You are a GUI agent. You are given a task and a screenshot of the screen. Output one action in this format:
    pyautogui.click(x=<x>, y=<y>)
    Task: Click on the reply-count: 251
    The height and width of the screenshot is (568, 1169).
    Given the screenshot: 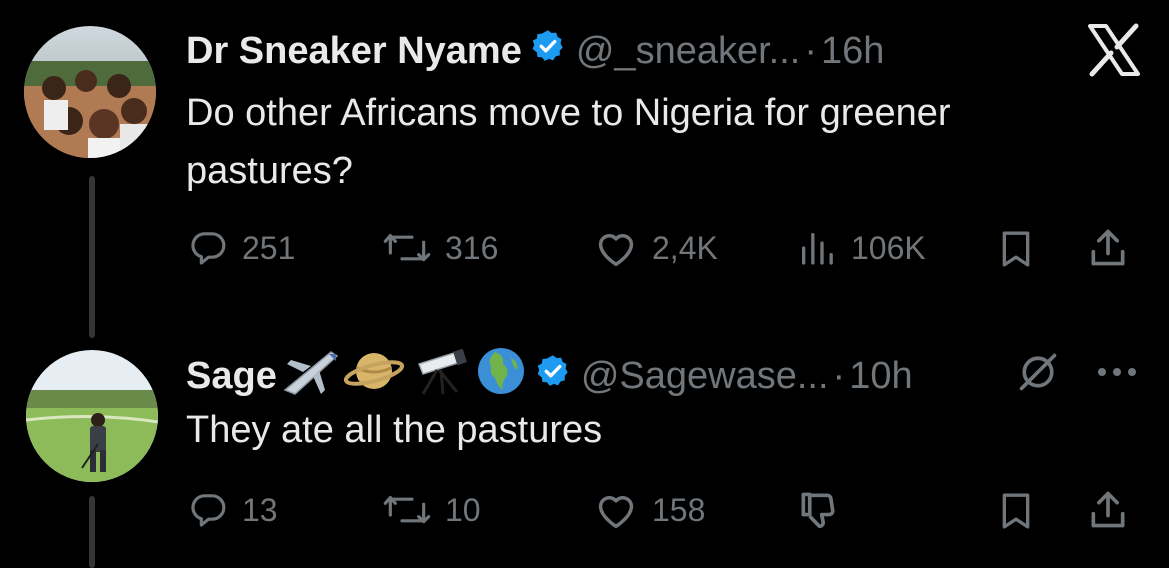 What is the action you would take?
    pyautogui.click(x=269, y=247)
    